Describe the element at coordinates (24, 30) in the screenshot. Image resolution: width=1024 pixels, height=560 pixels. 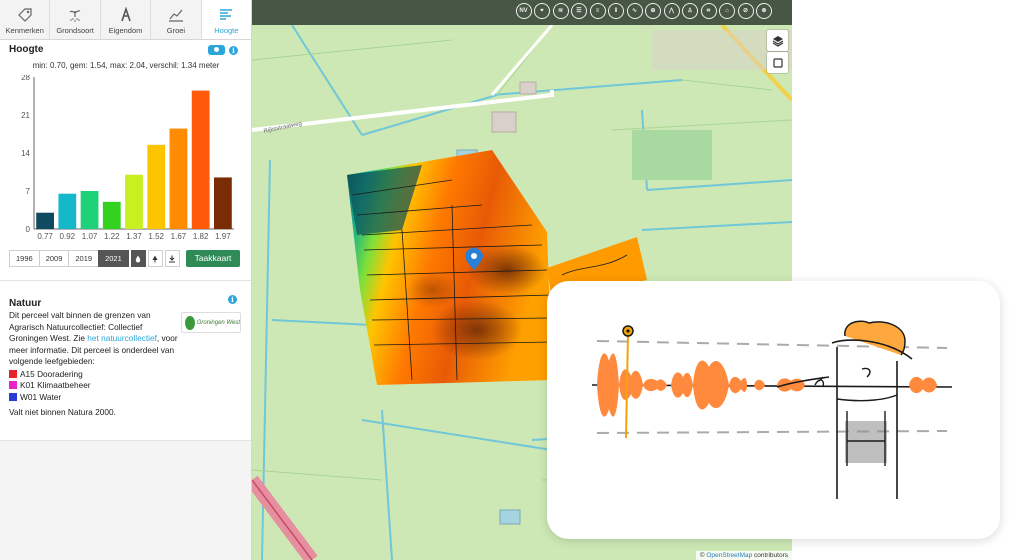
I see `tab-label: Kenmerken` at that location.